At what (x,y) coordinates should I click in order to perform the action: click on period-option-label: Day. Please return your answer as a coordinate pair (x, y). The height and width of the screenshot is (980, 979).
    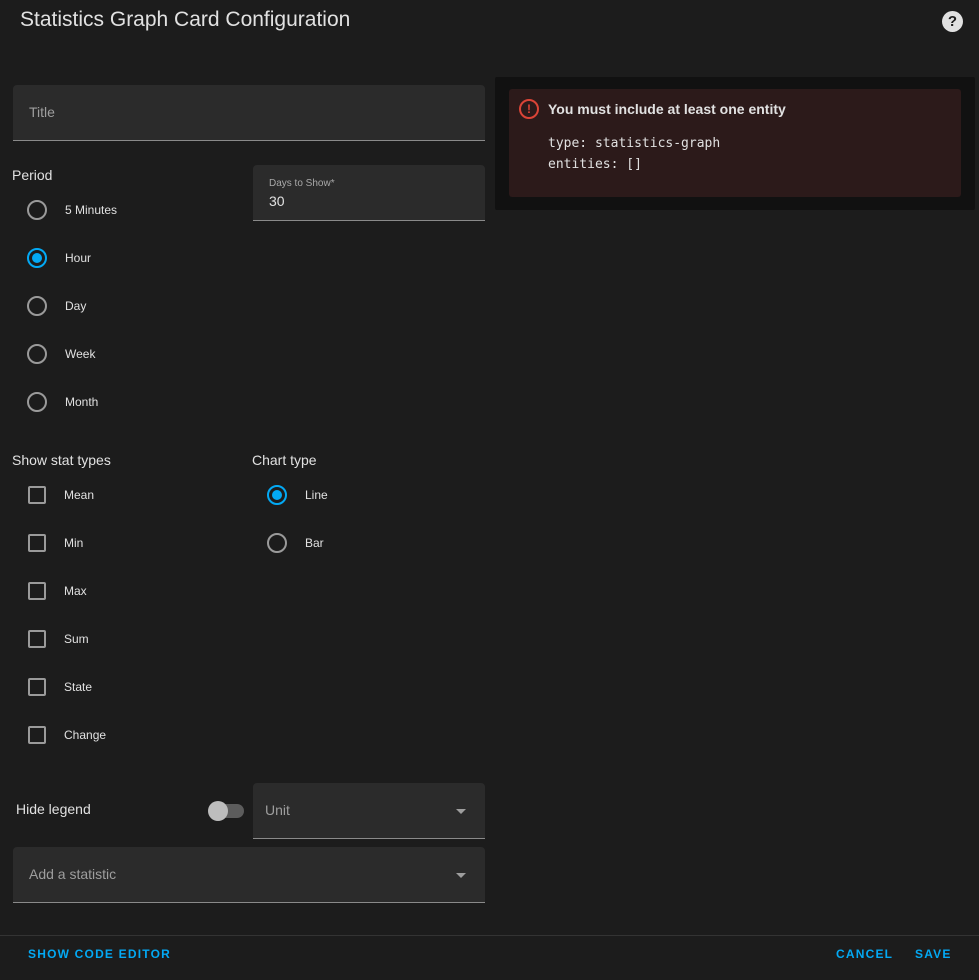
    Looking at the image, I should click on (76, 306).